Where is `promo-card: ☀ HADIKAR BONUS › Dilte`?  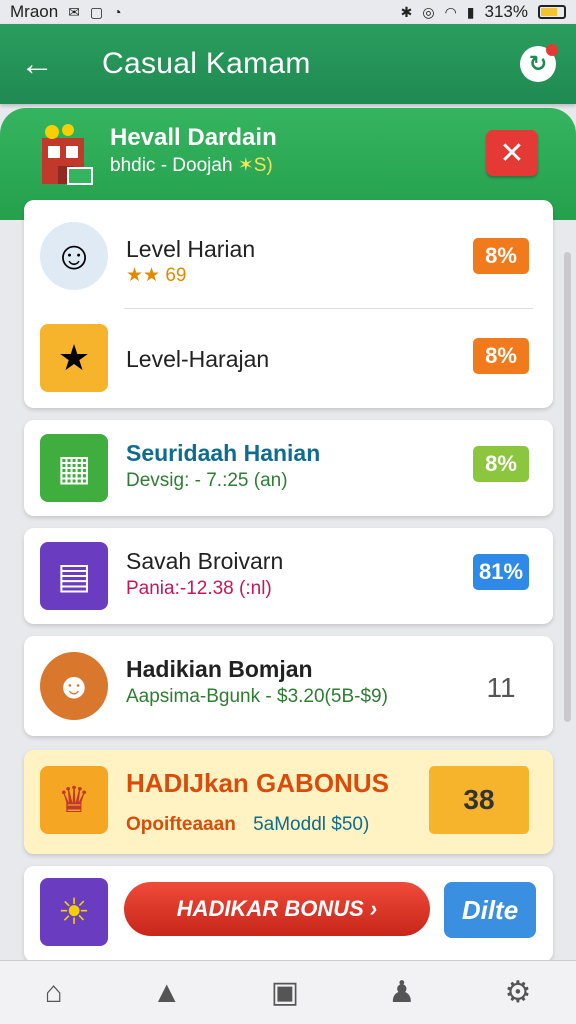
promo-card: ☀ HADIKAR BONUS › Dilte is located at coordinates (288, 914).